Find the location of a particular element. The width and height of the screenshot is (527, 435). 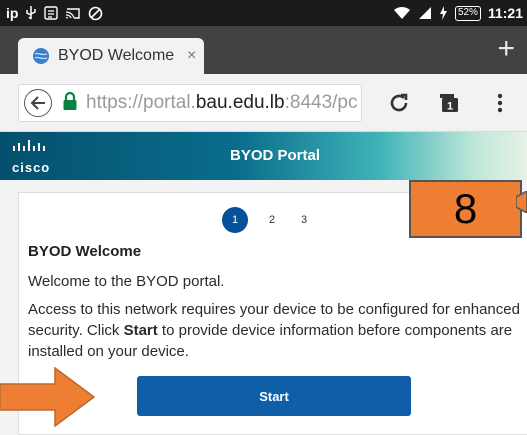

usb-icon is located at coordinates (31, 13).